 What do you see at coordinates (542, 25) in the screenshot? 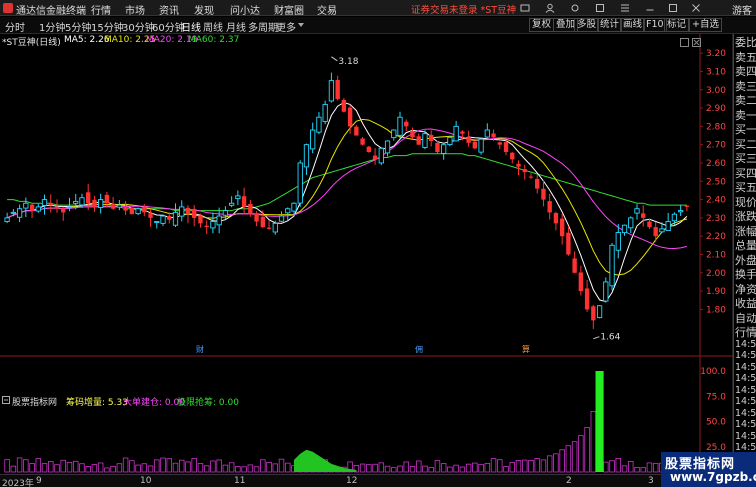
I see `adjust-button: 复权` at bounding box center [542, 25].